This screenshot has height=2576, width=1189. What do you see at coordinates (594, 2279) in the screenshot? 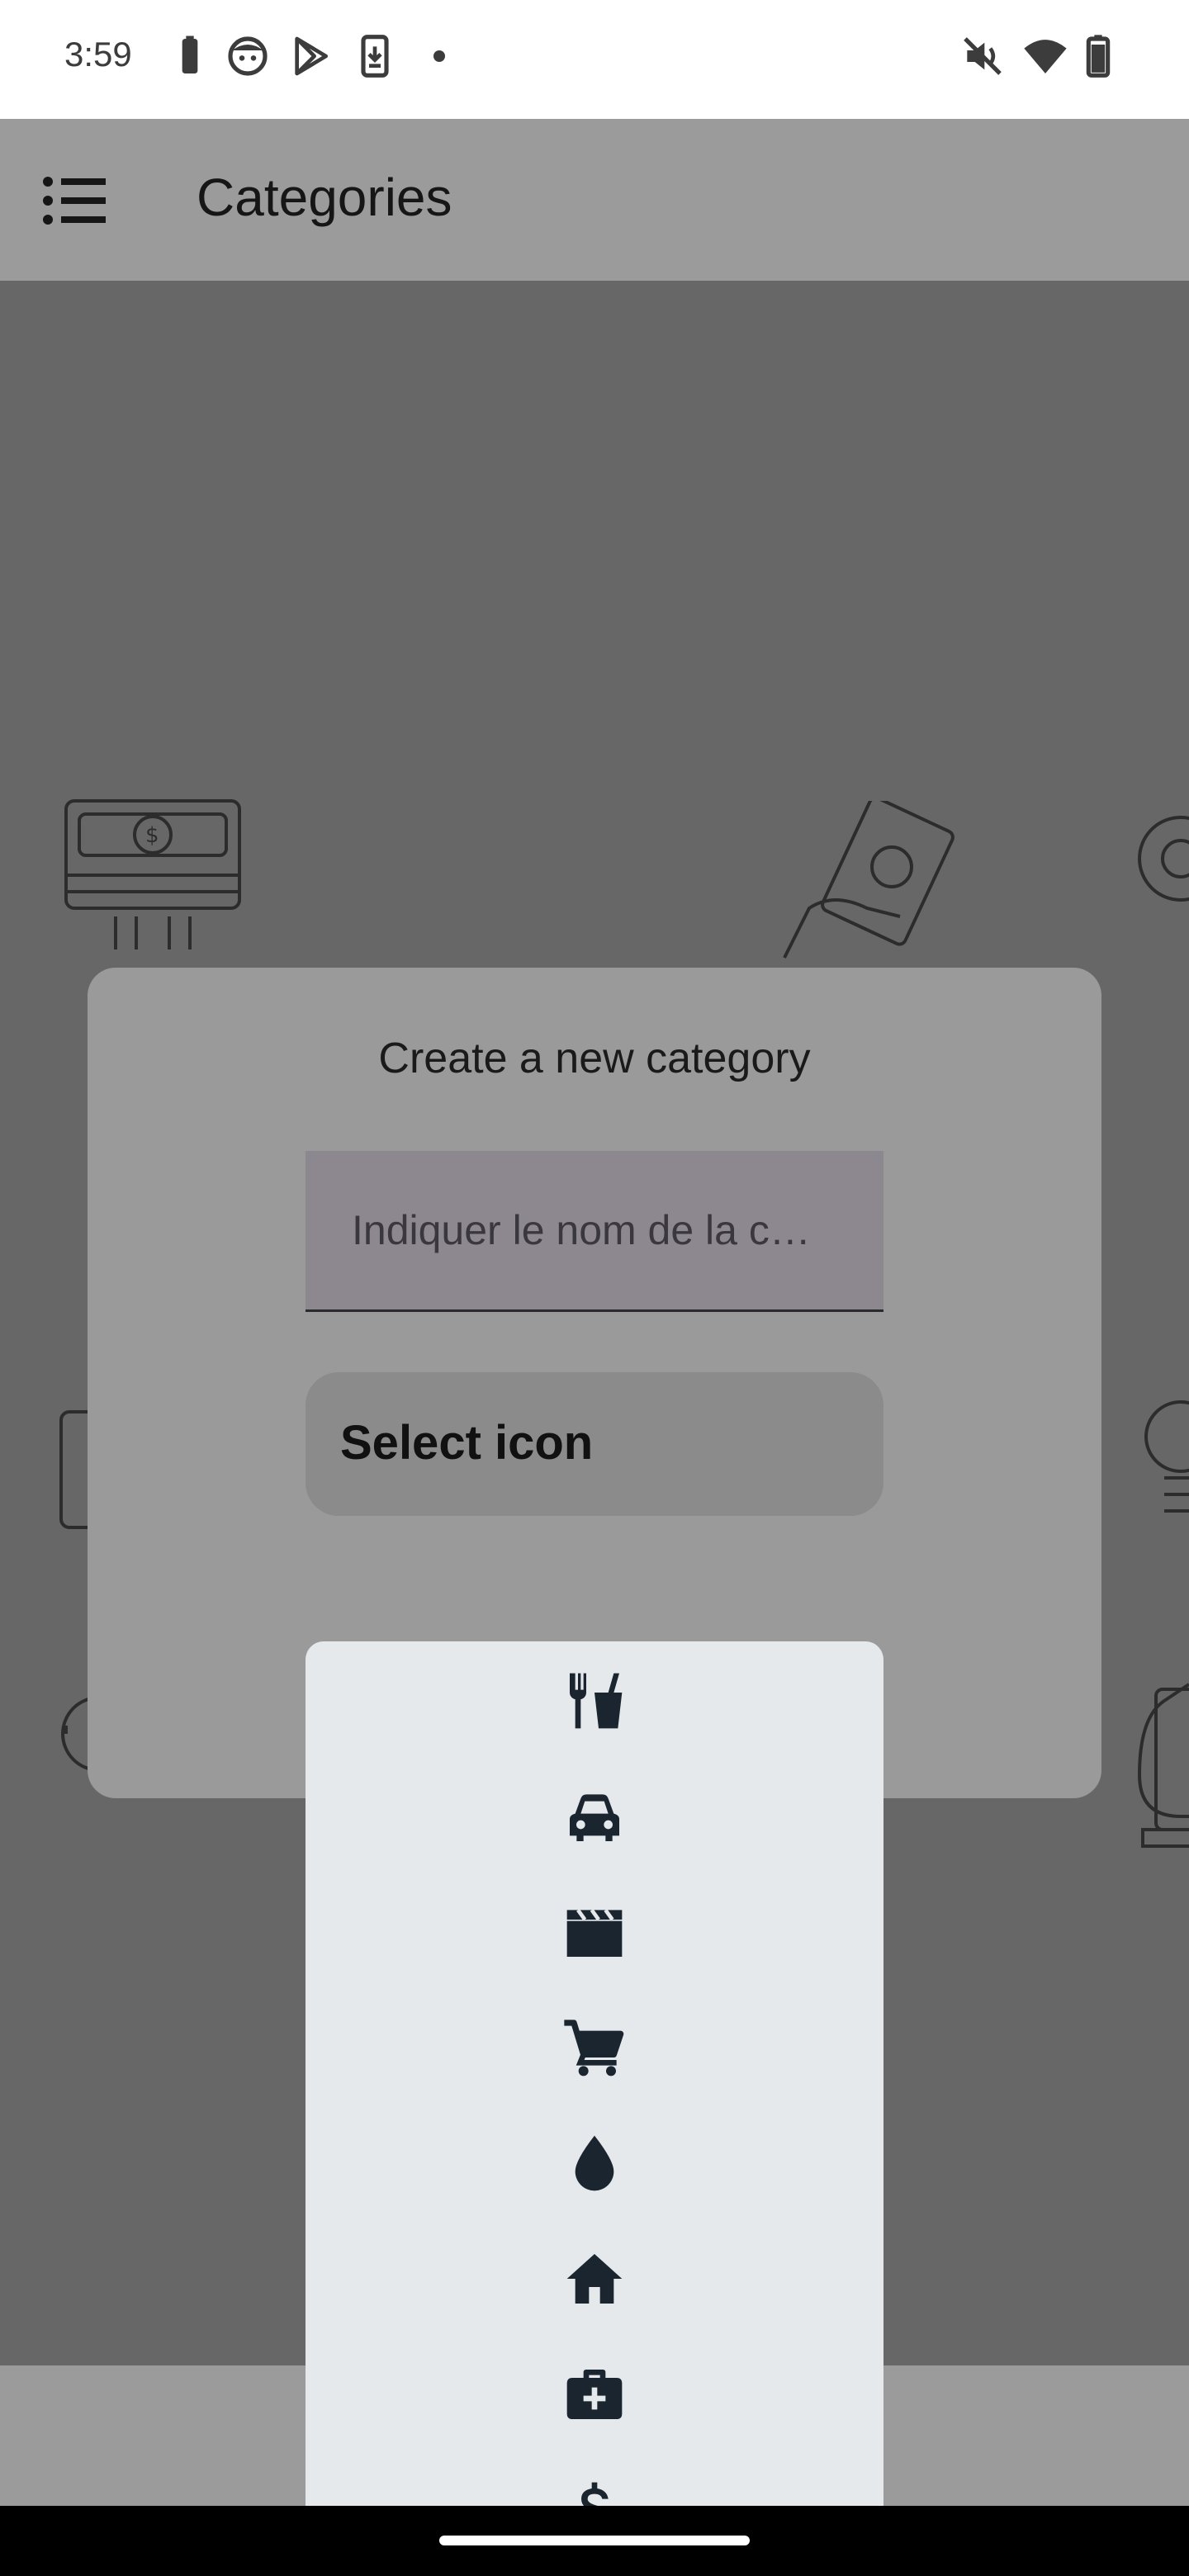
I see `home-icon` at bounding box center [594, 2279].